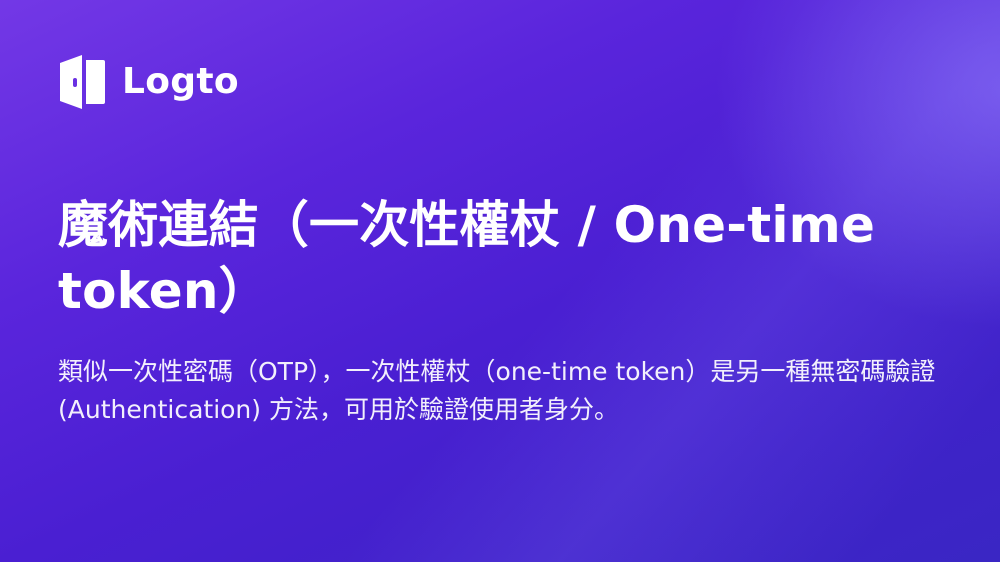  I want to click on brand-name: Logto, so click(180, 81).